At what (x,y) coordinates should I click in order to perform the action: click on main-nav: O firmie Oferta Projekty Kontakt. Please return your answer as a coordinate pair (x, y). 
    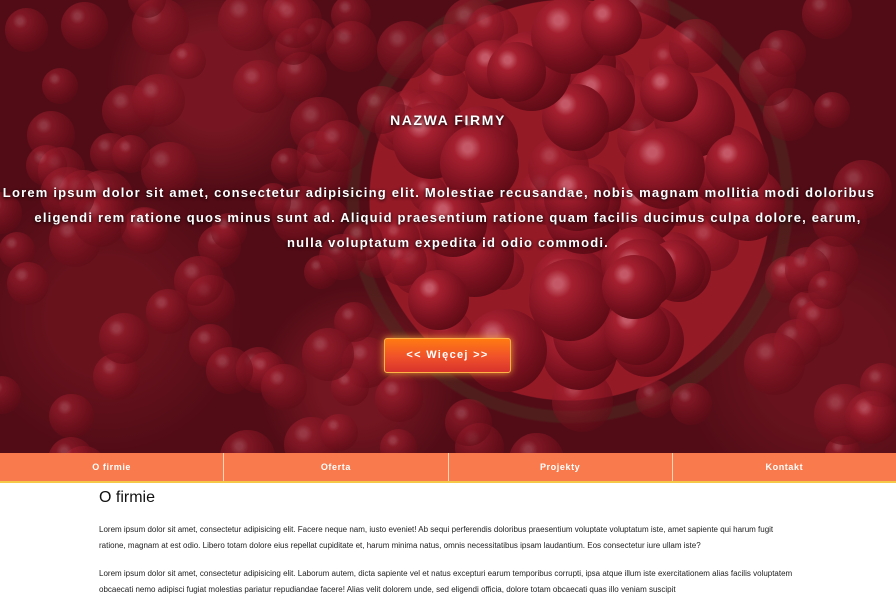
    Looking at the image, I should click on (448, 468).